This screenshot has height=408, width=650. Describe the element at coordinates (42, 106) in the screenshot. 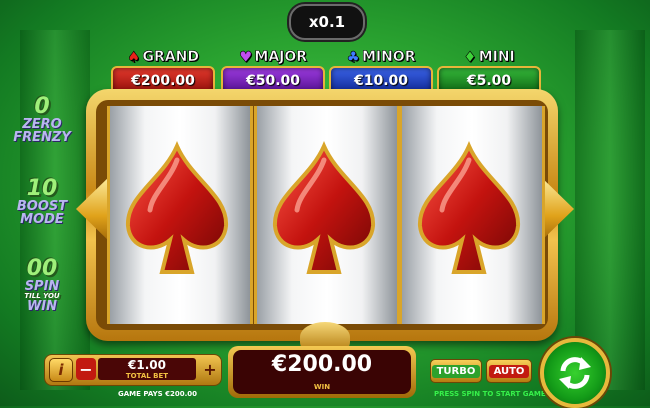

I see `feature-zero-frenzy-number: 0` at that location.